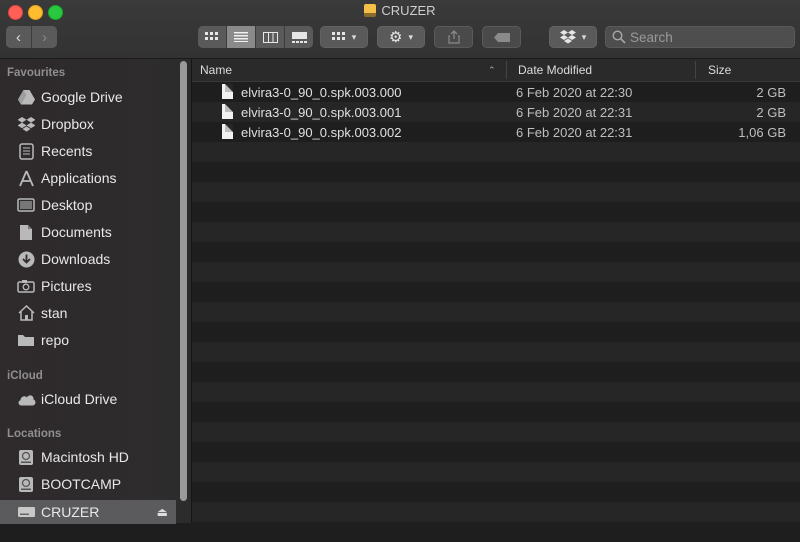  I want to click on sidebar-item-applications: Applications, so click(88, 178).